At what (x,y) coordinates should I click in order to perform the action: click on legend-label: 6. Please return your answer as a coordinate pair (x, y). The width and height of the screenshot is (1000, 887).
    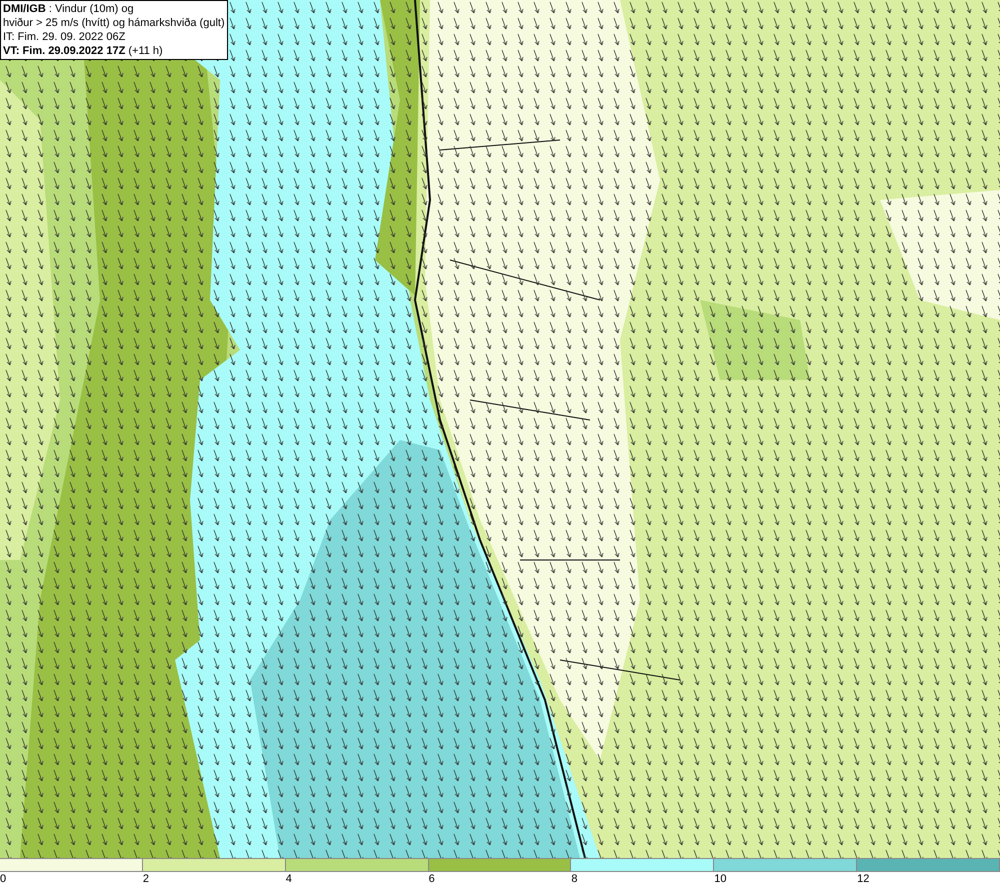
    Looking at the image, I should click on (431, 879).